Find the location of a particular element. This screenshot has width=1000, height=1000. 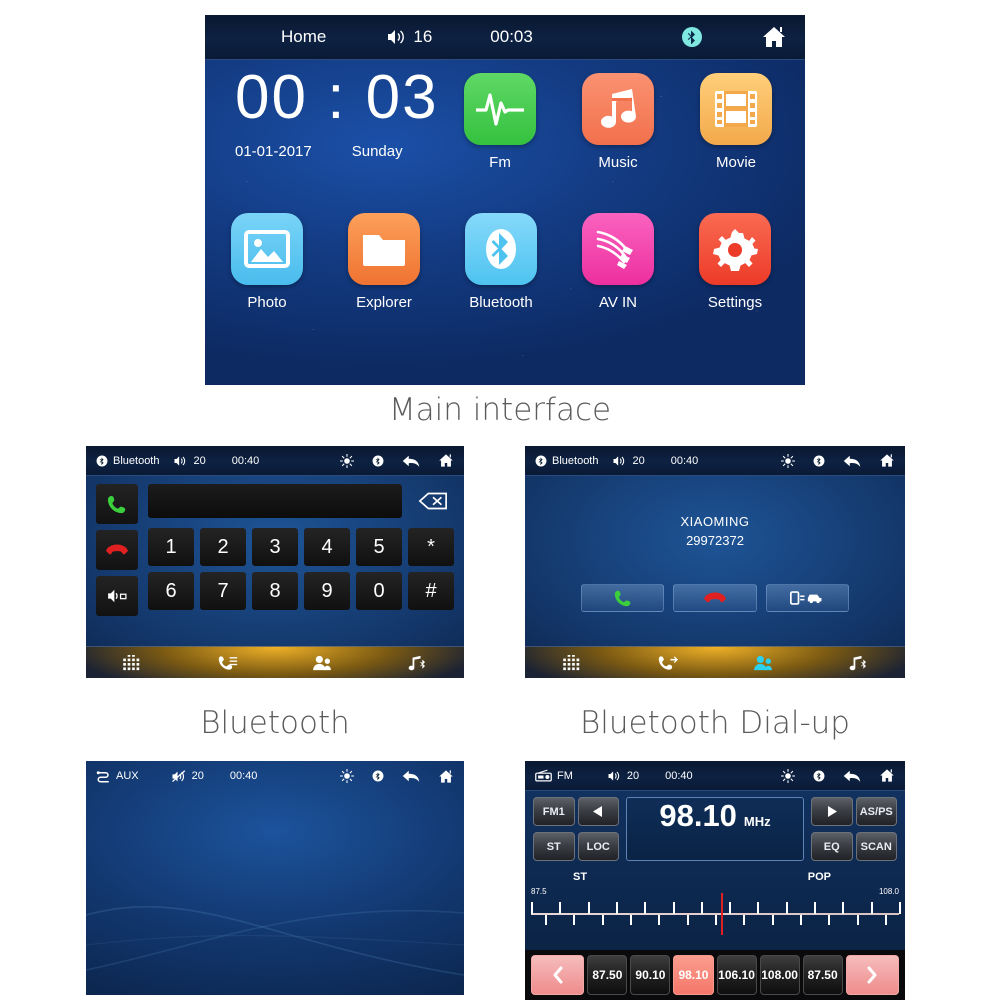

preset-prev-icon is located at coordinates (558, 975).